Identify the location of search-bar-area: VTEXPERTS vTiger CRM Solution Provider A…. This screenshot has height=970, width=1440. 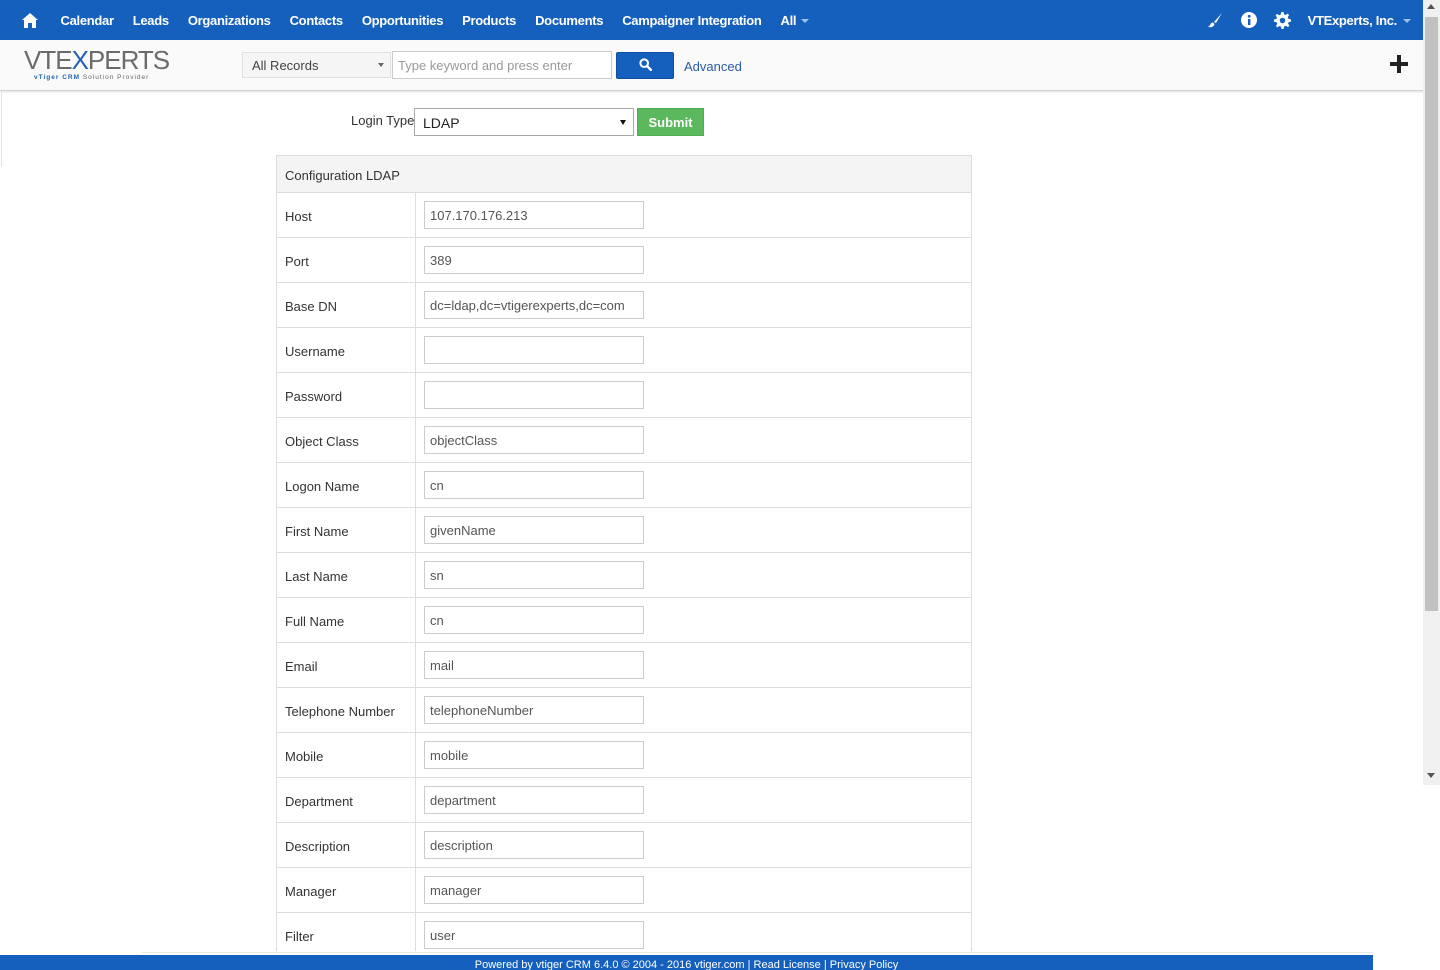
(711, 65).